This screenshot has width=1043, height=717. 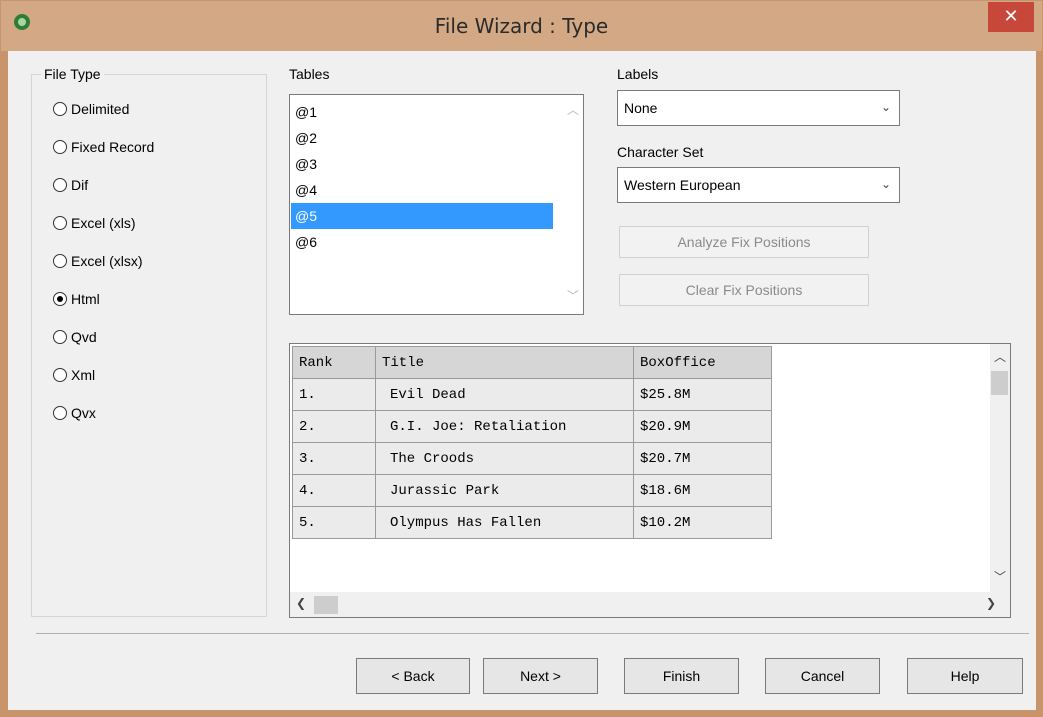 What do you see at coordinates (422, 216) in the screenshot?
I see `list-item-selected: @5` at bounding box center [422, 216].